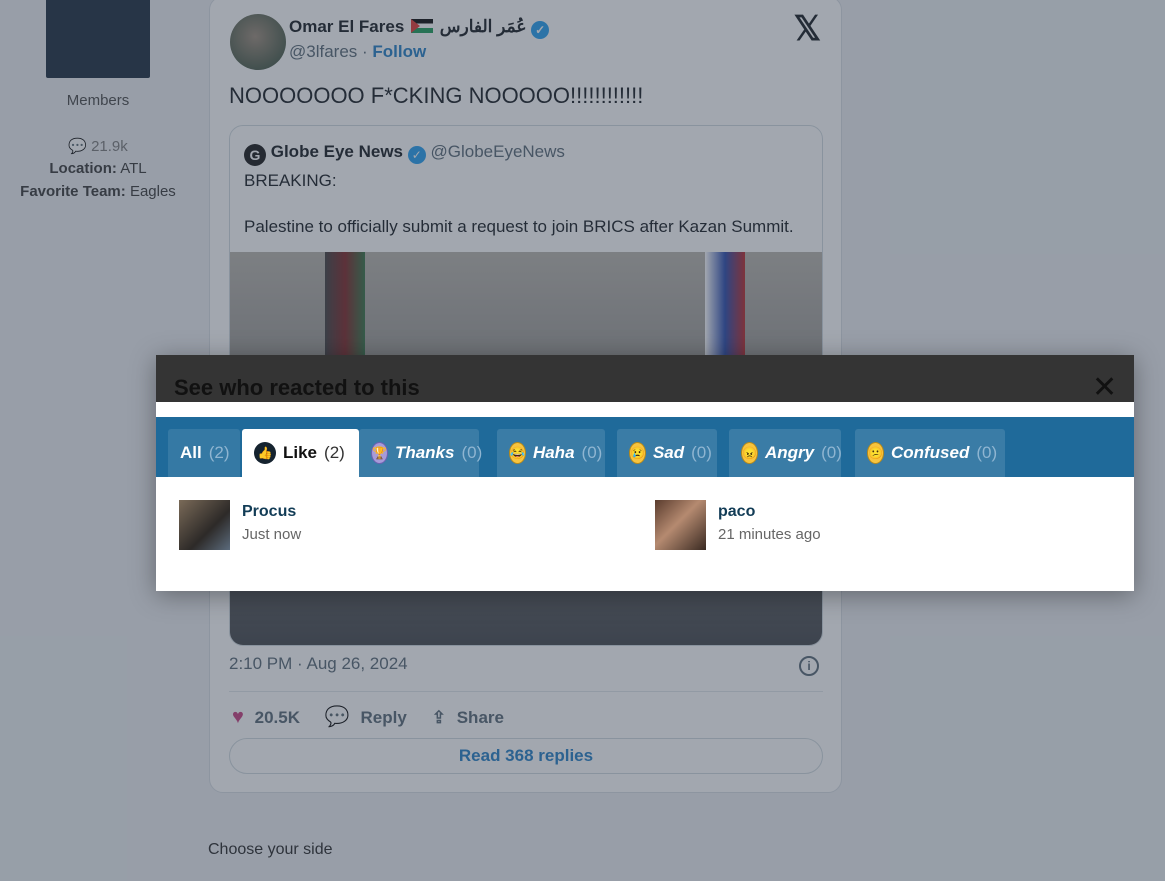 This screenshot has width=1165, height=881. I want to click on sad-face-icon: 😢, so click(637, 453).